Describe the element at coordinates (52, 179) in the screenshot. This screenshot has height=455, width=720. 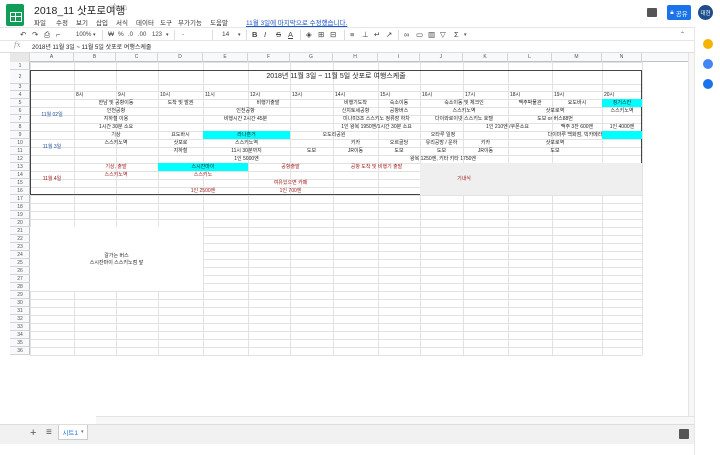
I see `day-label: 11월 4일` at that location.